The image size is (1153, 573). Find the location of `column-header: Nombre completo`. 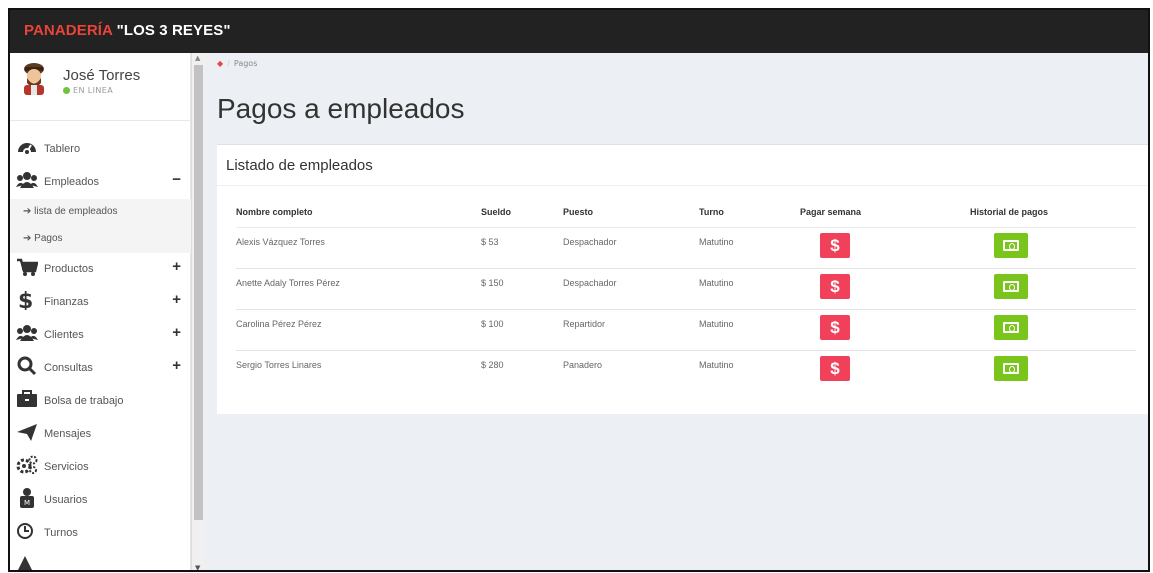

column-header: Nombre completo is located at coordinates (358, 212).